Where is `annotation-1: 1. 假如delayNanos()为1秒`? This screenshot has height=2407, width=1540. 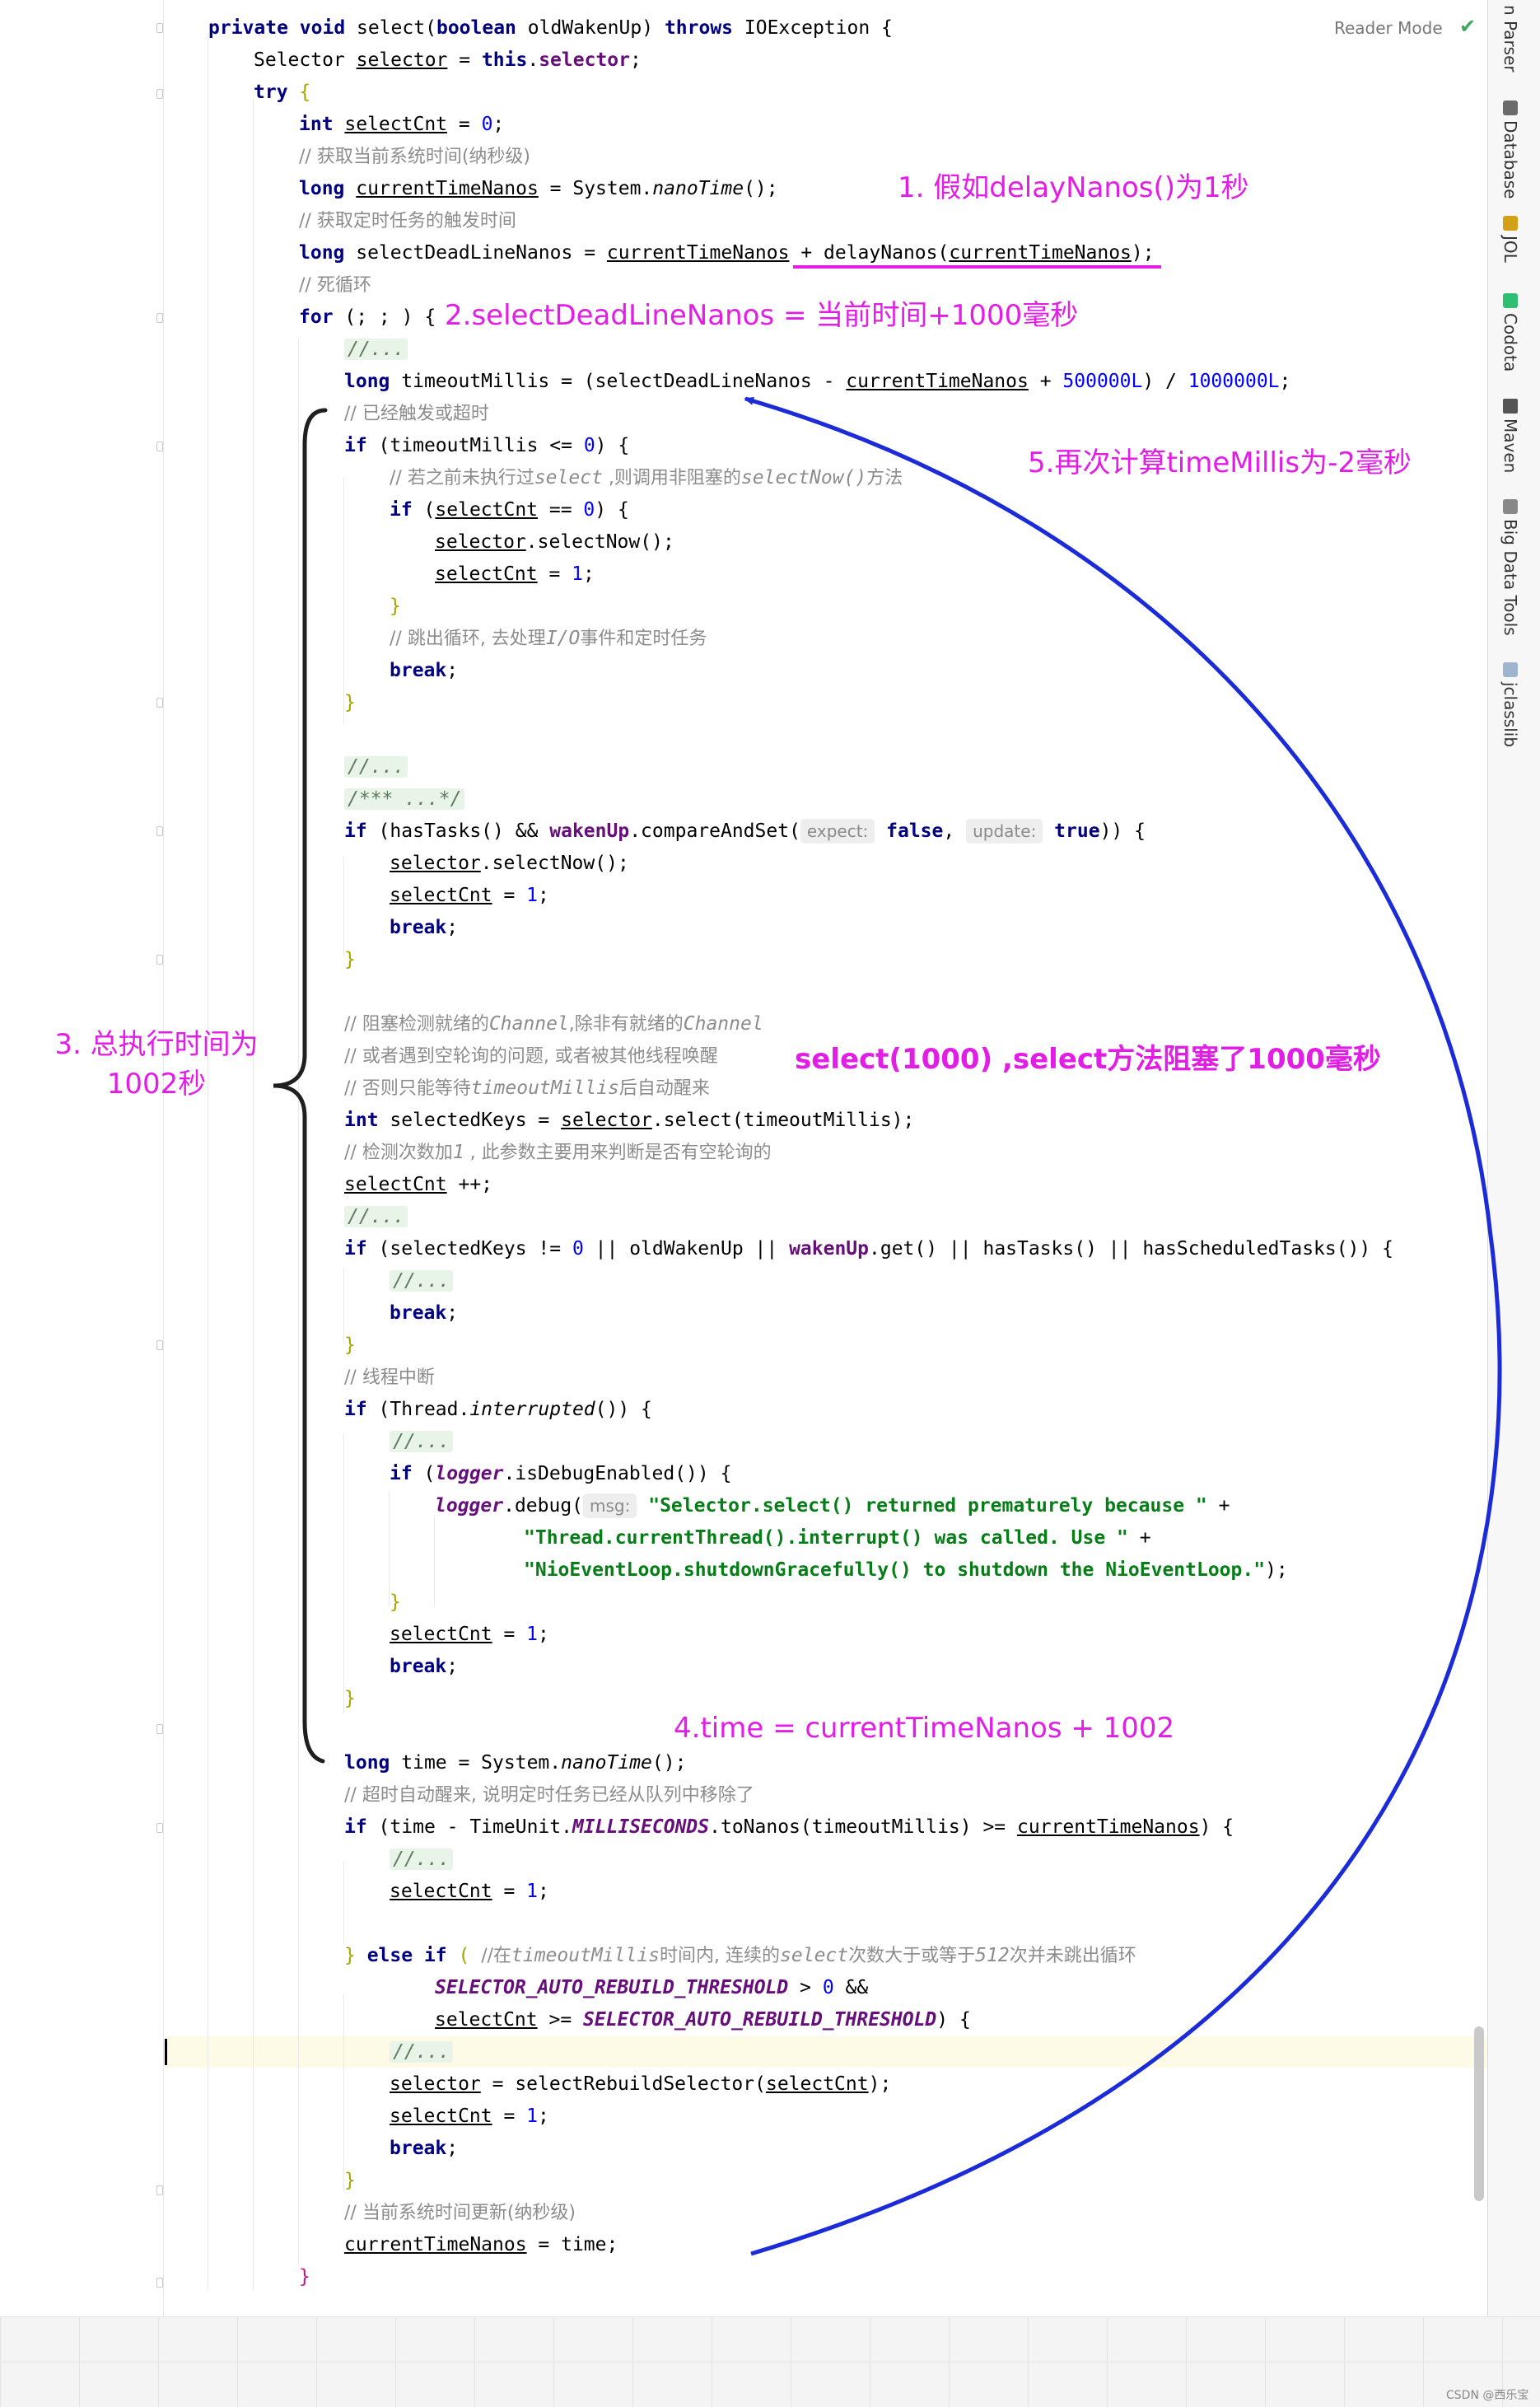 annotation-1: 1. 假如delayNanos()为1秒 is located at coordinates (1073, 188).